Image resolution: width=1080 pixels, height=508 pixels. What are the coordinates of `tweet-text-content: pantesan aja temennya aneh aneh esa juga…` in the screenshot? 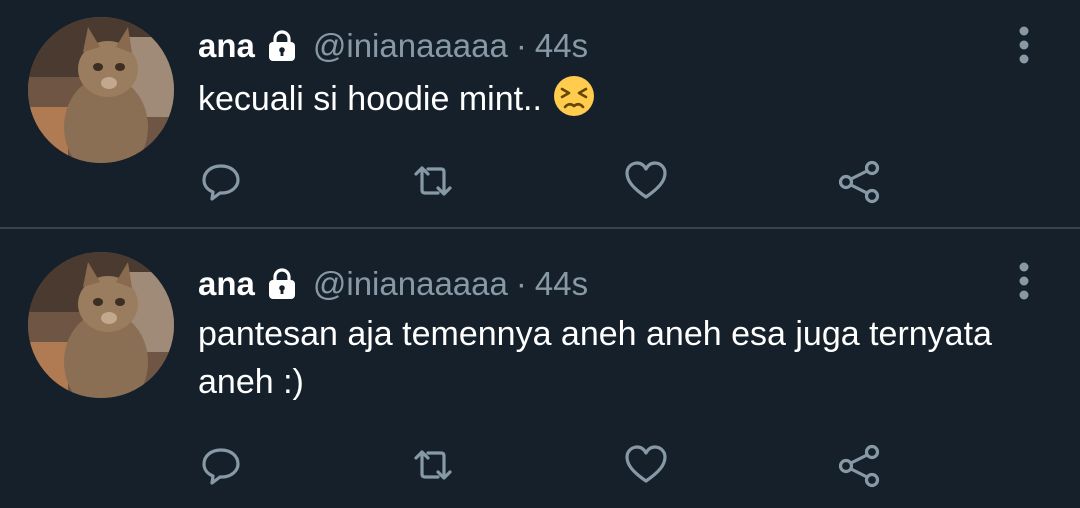 It's located at (595, 358).